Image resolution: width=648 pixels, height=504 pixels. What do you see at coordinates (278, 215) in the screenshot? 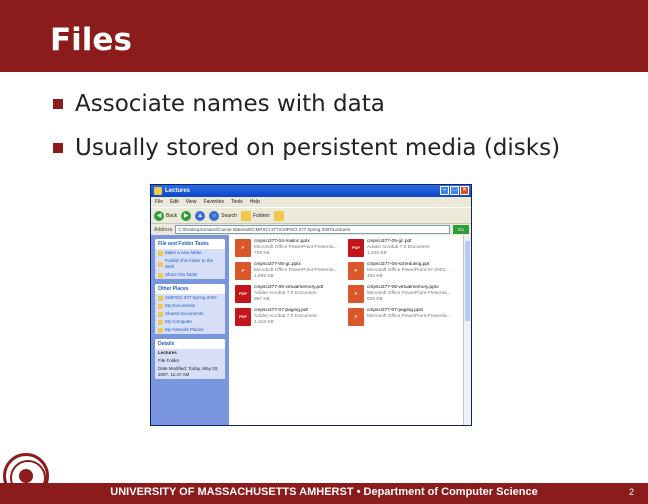
I see `views-button` at bounding box center [278, 215].